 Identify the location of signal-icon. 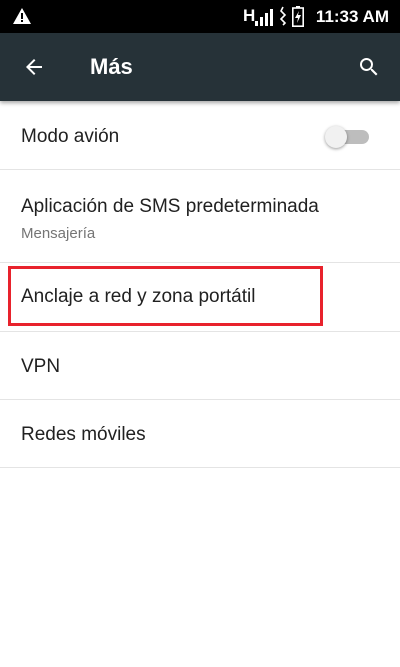
(264, 17).